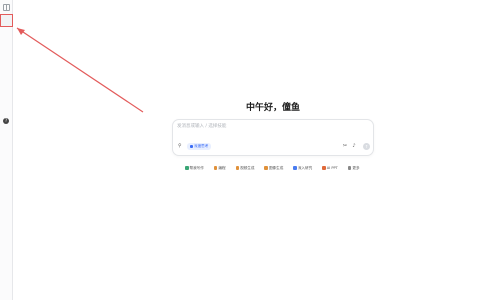  What do you see at coordinates (6, 20) in the screenshot?
I see `sidebar-highlighted-item` at bounding box center [6, 20].